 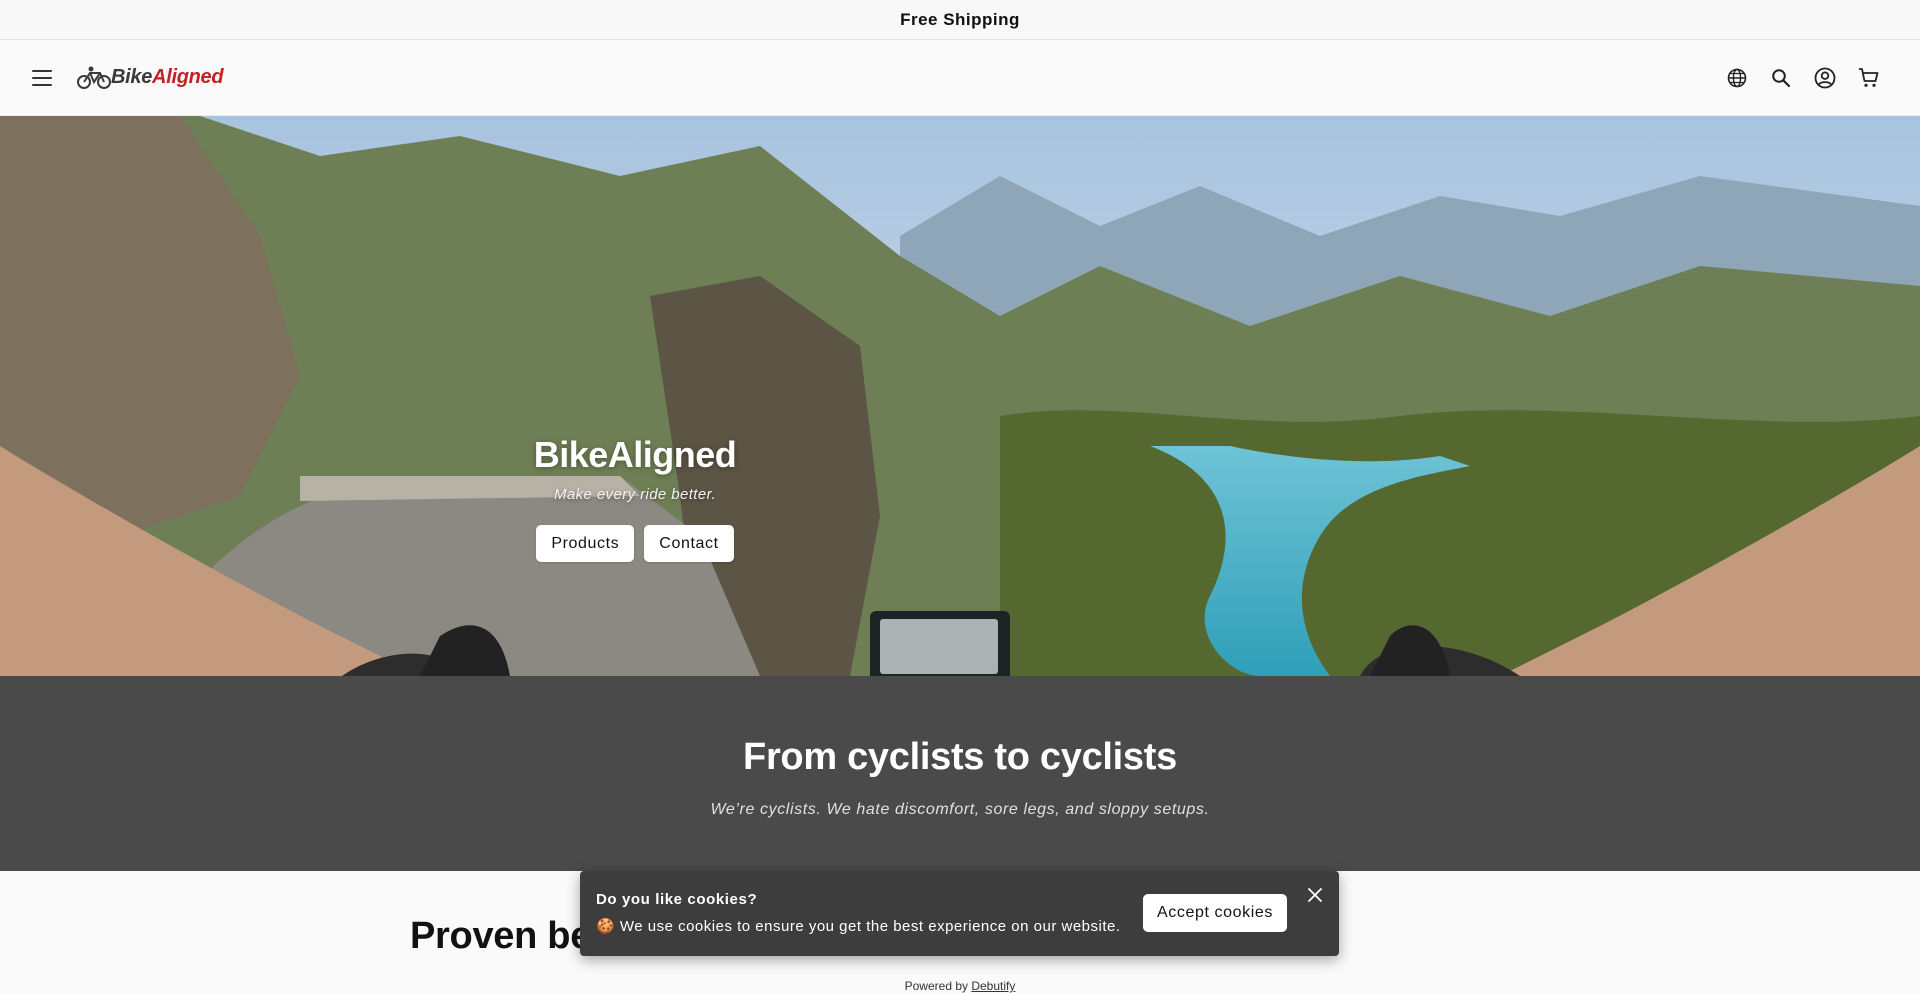 I want to click on search-icon, so click(x=1781, y=78).